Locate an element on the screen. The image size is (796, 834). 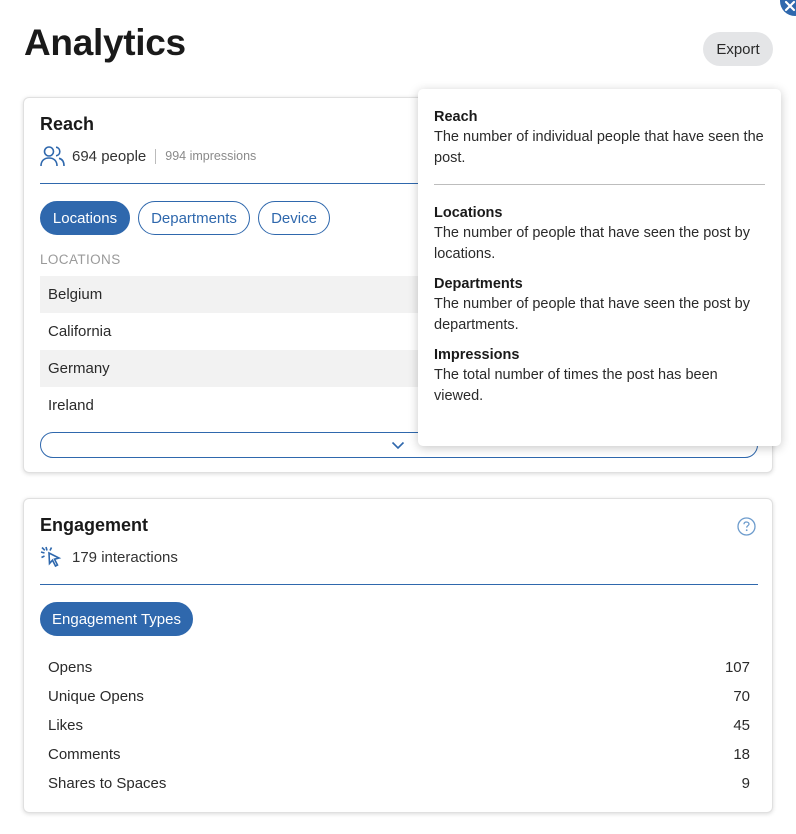
engagement-row: Likes 45 is located at coordinates (399, 725).